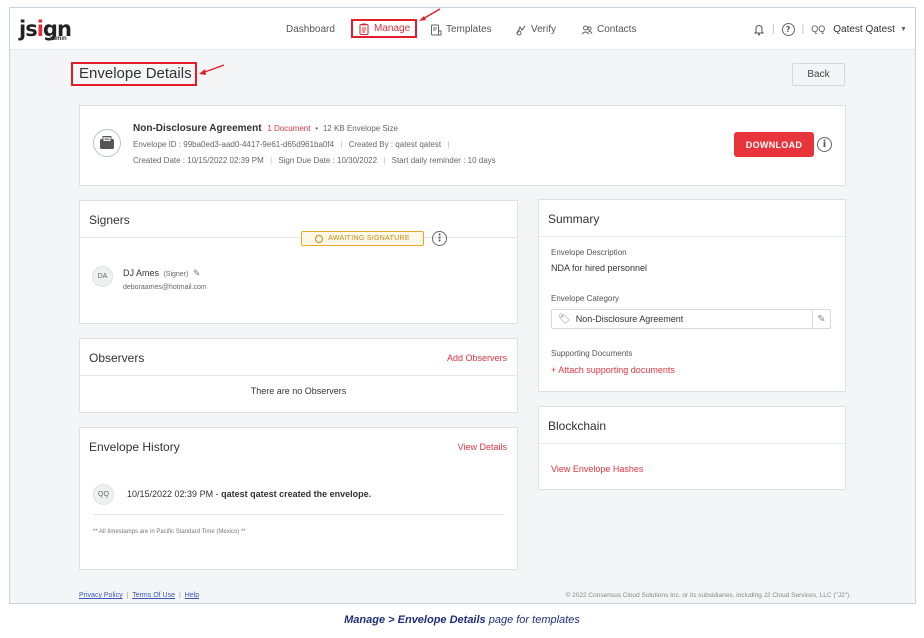  What do you see at coordinates (830, 29) in the screenshot?
I see `header-tools: | ? | QQ Qatest Qatest ▼` at bounding box center [830, 29].